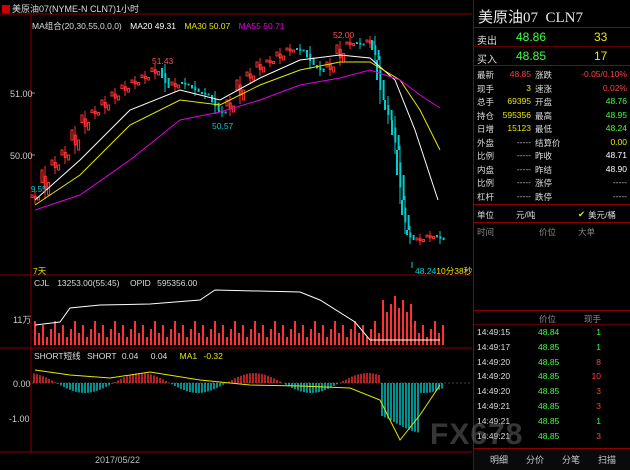 The image size is (630, 470). What do you see at coordinates (552, 363) in the screenshot?
I see `tick-row: 14:49:20 48.85 8` at bounding box center [552, 363].